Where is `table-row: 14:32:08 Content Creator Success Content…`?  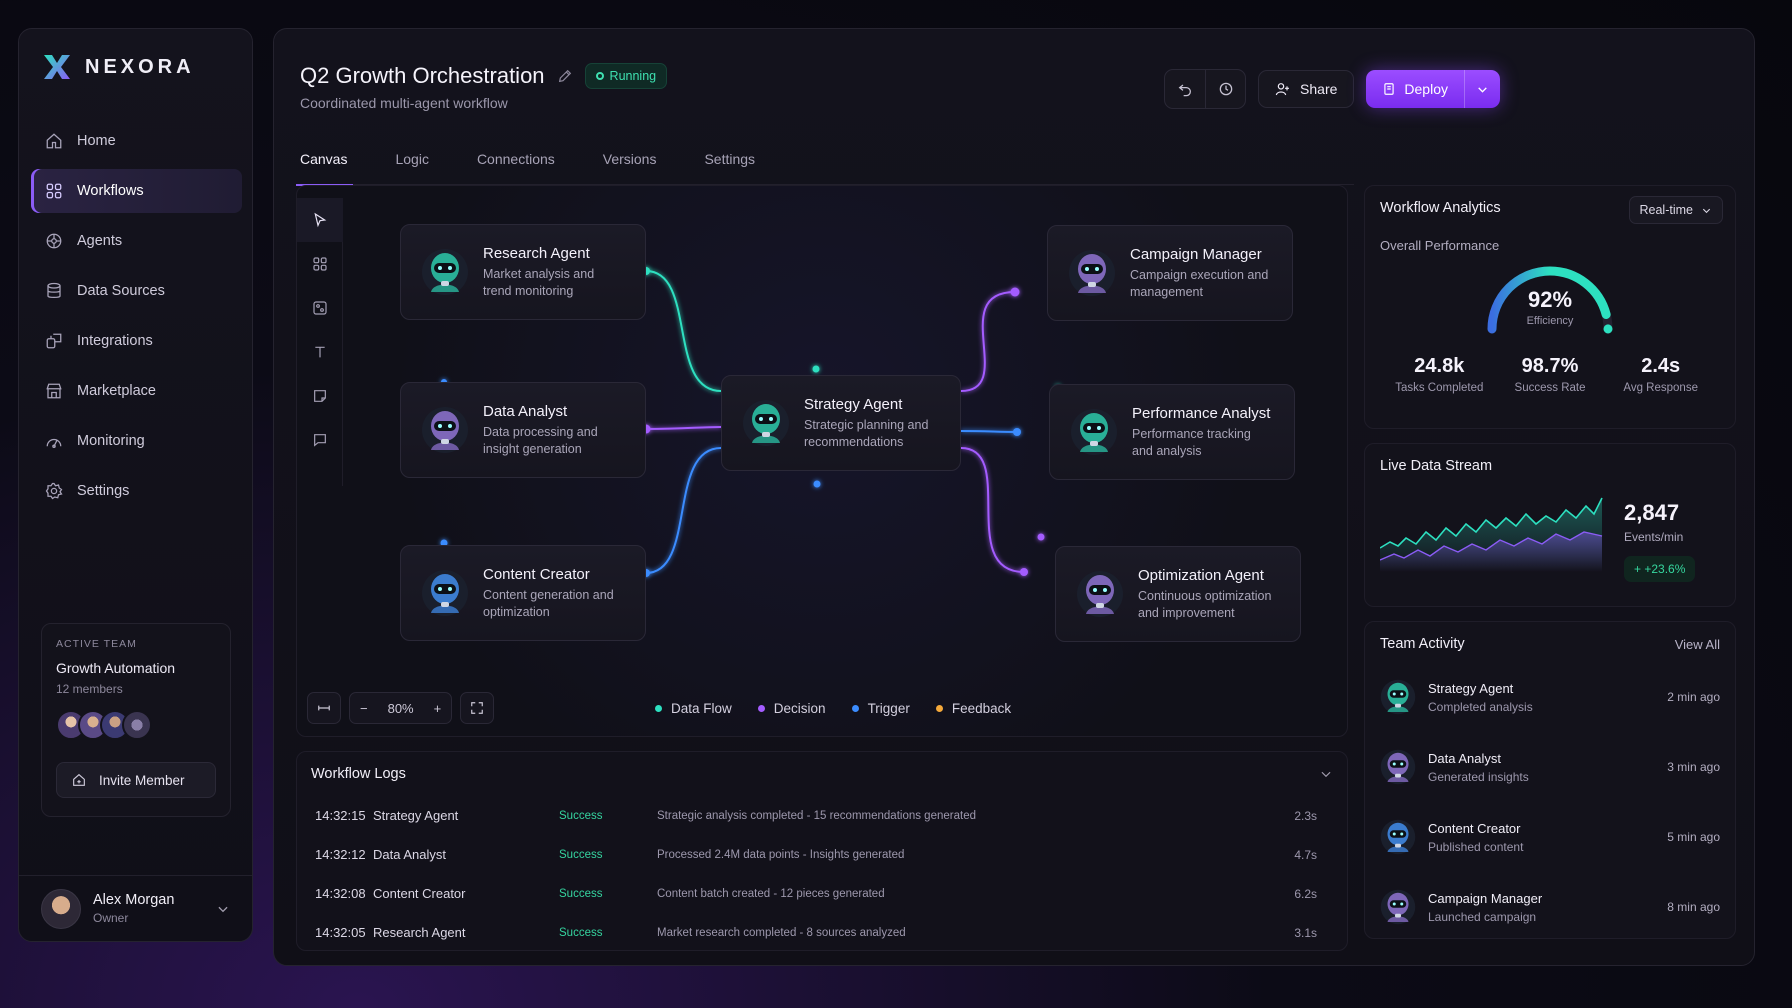
table-row: 14:32:08 Content Creator Success Content… is located at coordinates (822, 893).